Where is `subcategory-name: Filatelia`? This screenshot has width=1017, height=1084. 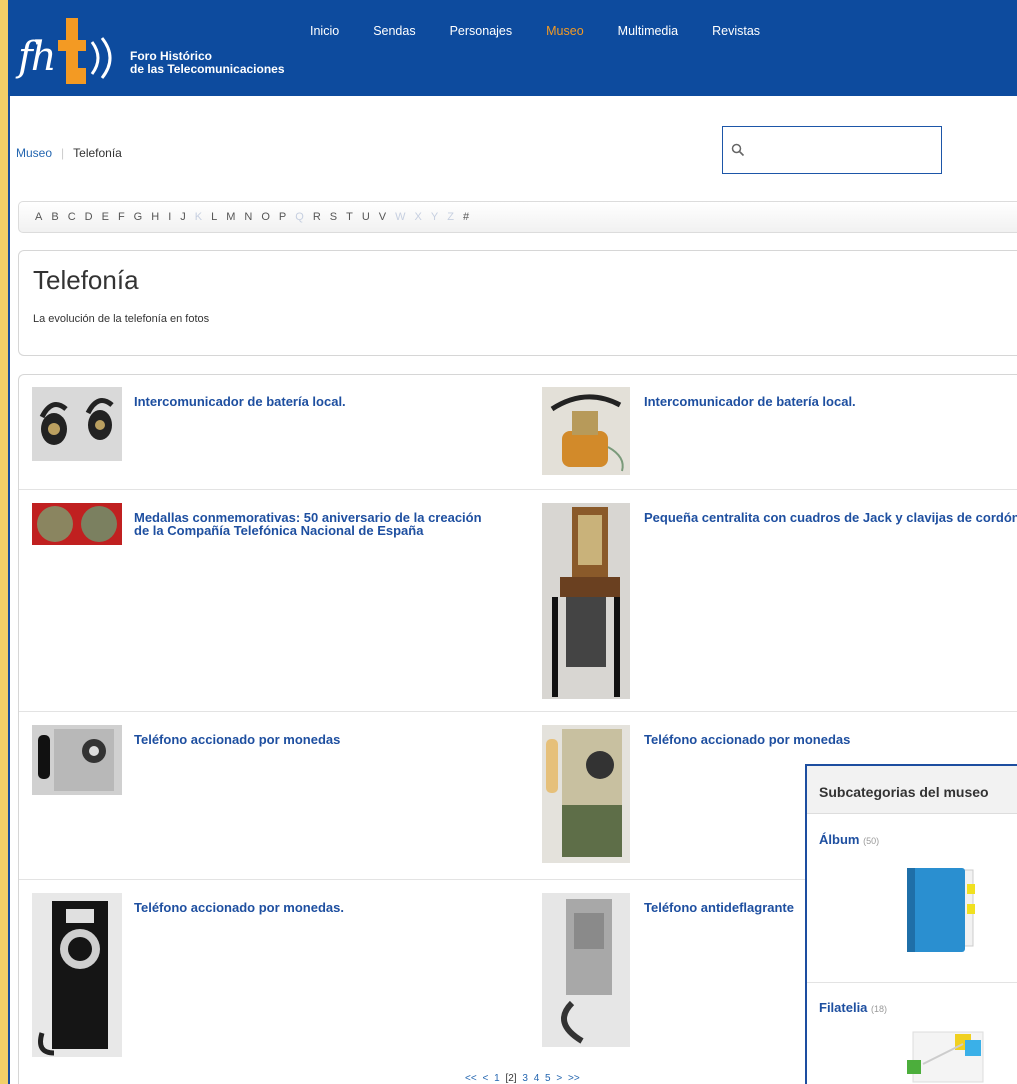 subcategory-name: Filatelia is located at coordinates (843, 1007).